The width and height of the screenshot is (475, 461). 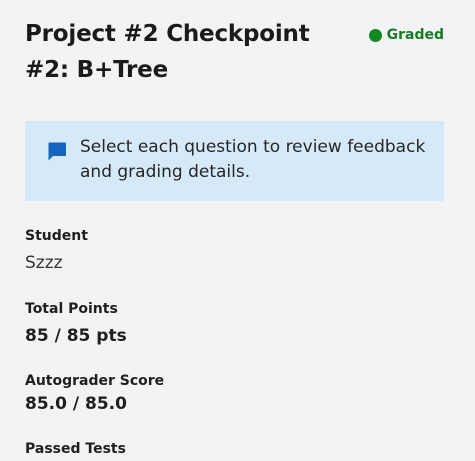 What do you see at coordinates (375, 35) in the screenshot?
I see `status-dot-icon` at bounding box center [375, 35].